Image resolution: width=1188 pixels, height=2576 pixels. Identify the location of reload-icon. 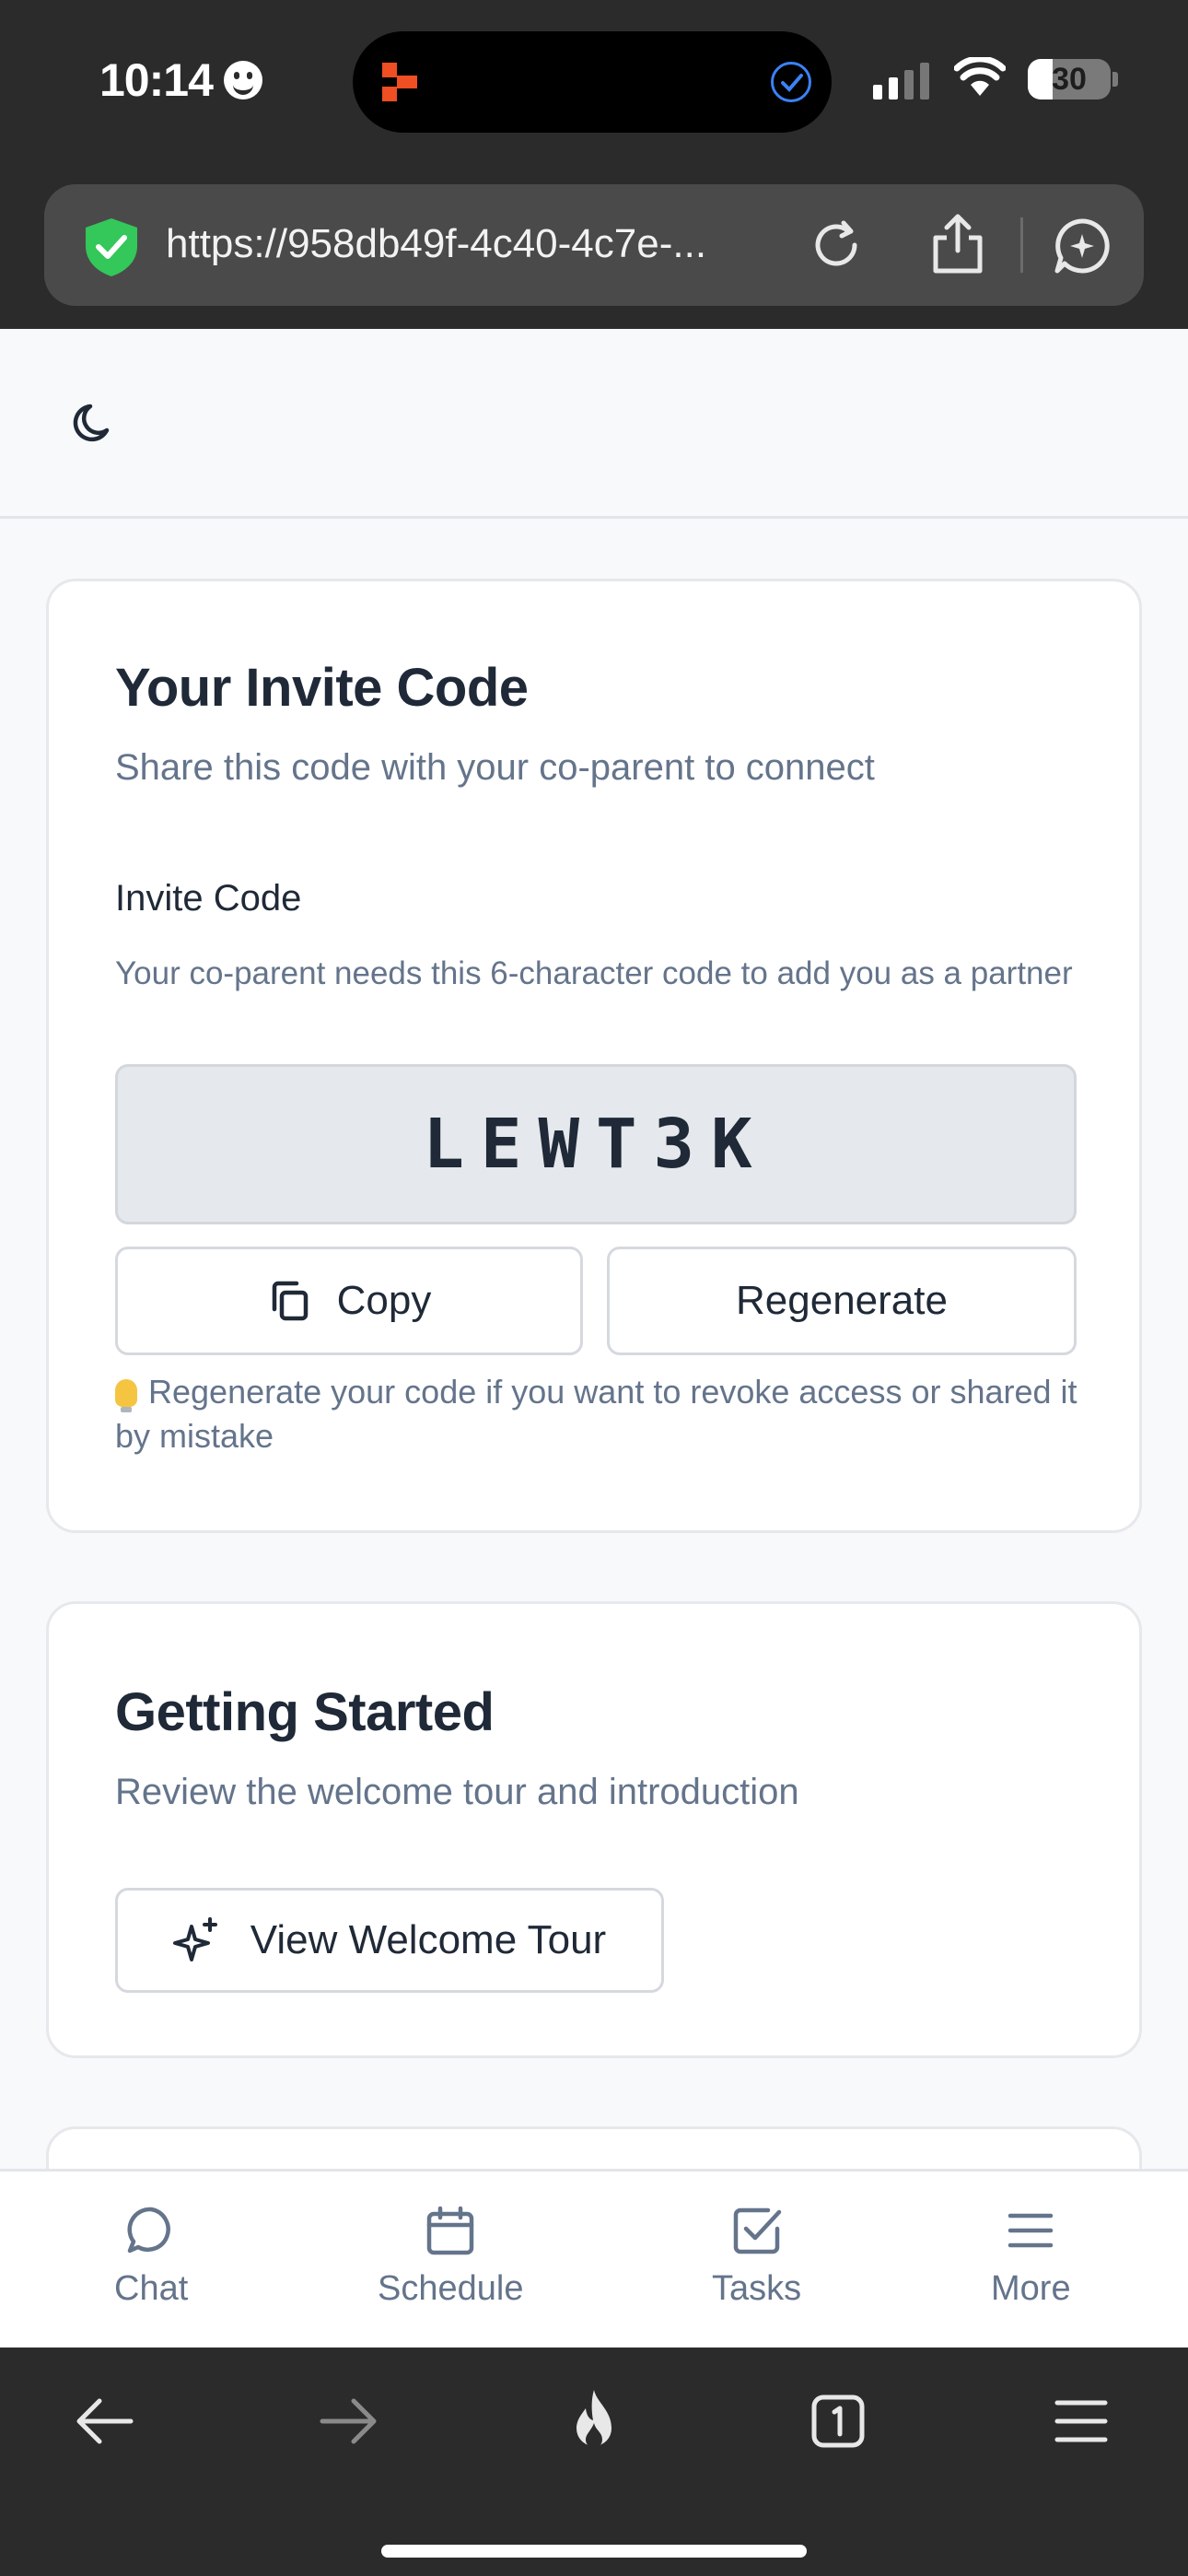
(836, 245).